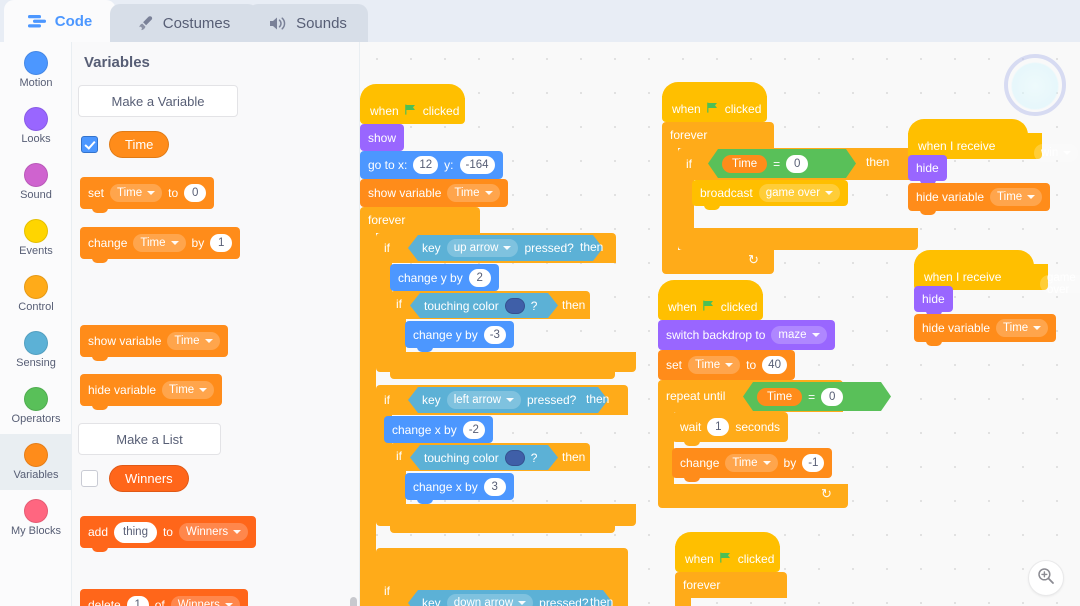  What do you see at coordinates (756, 559) in the screenshot?
I see `clicked-label: clicked` at bounding box center [756, 559].